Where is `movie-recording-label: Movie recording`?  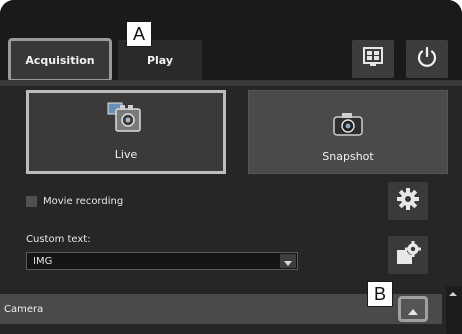 movie-recording-label: Movie recording is located at coordinates (83, 201).